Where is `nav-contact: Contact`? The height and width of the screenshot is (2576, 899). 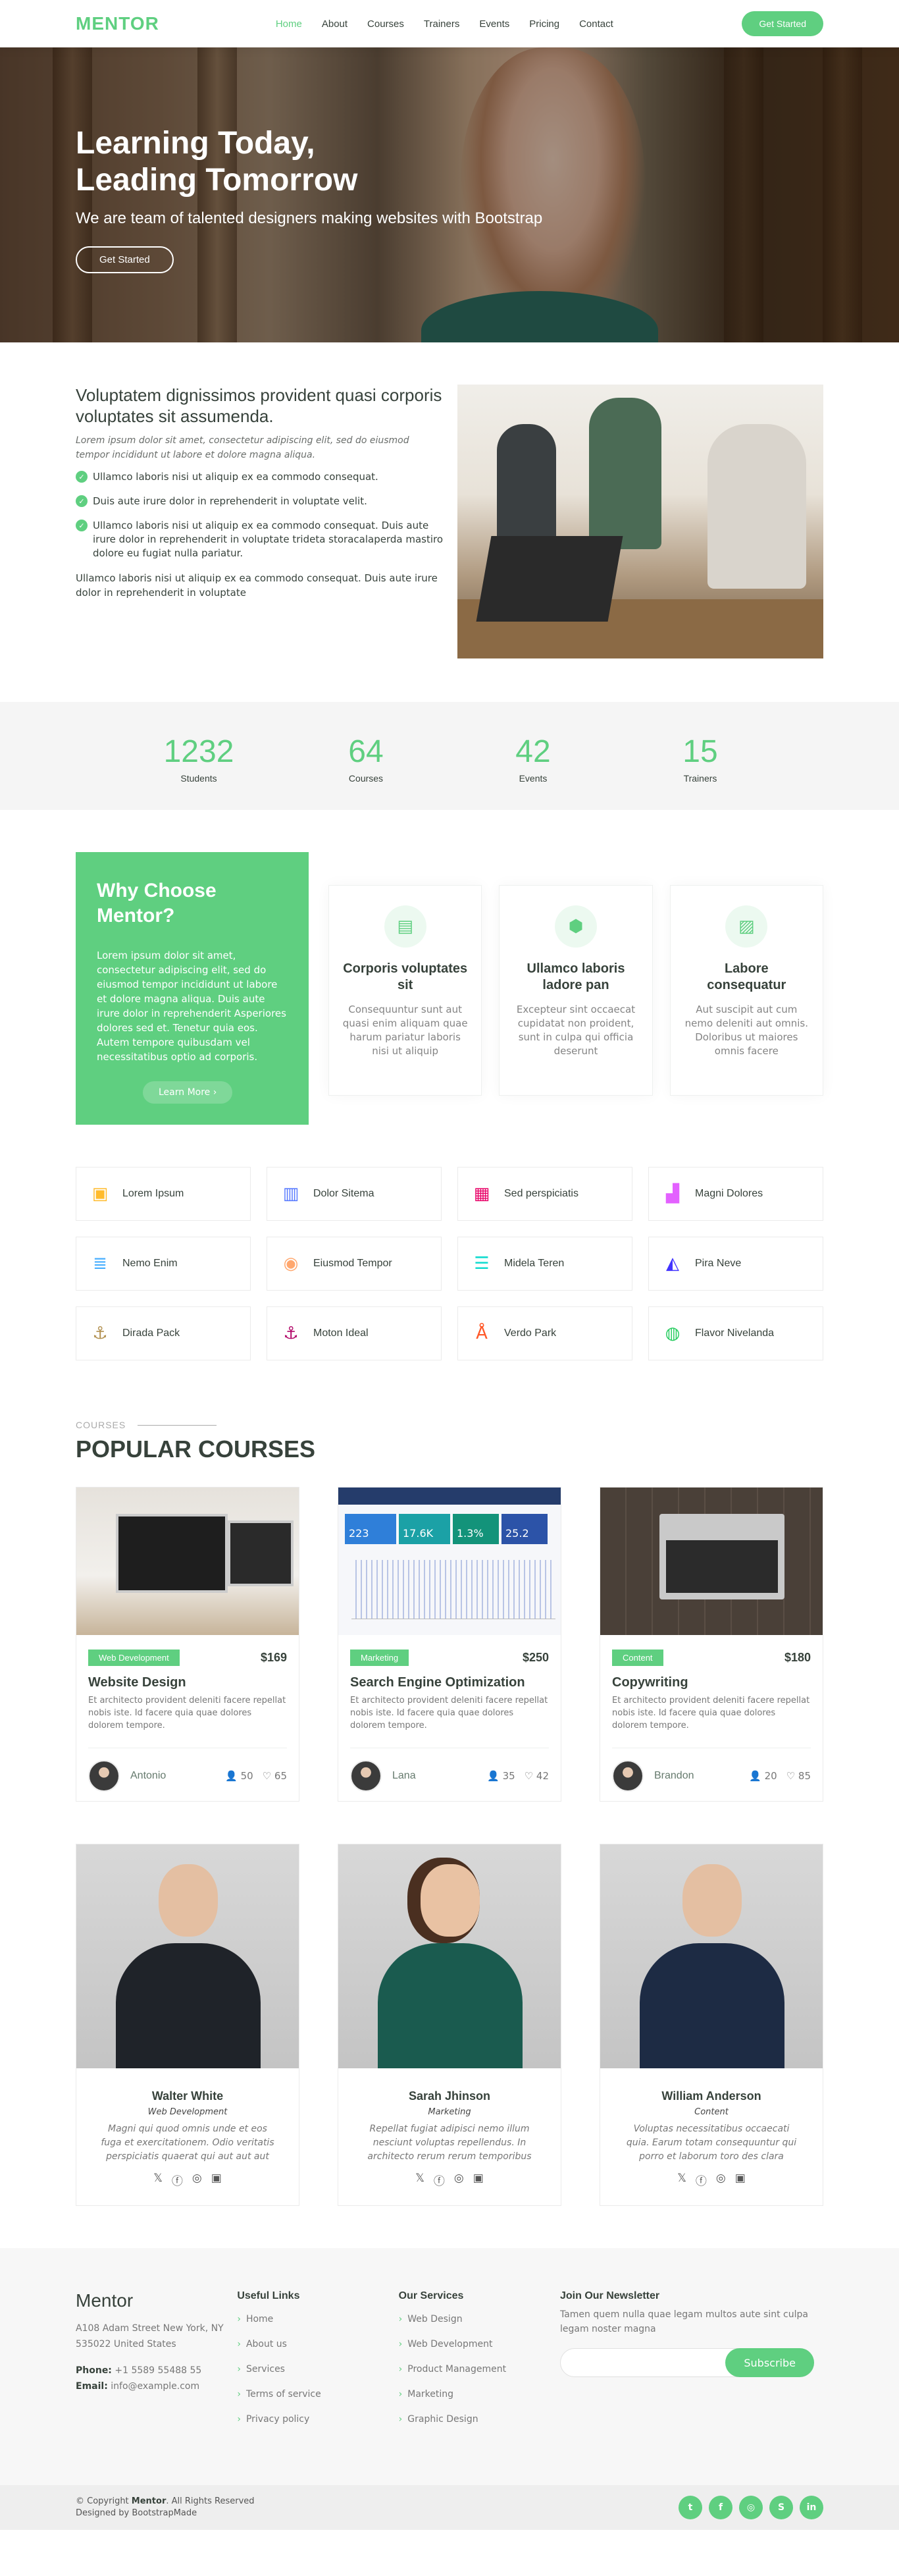 nav-contact: Contact is located at coordinates (596, 24).